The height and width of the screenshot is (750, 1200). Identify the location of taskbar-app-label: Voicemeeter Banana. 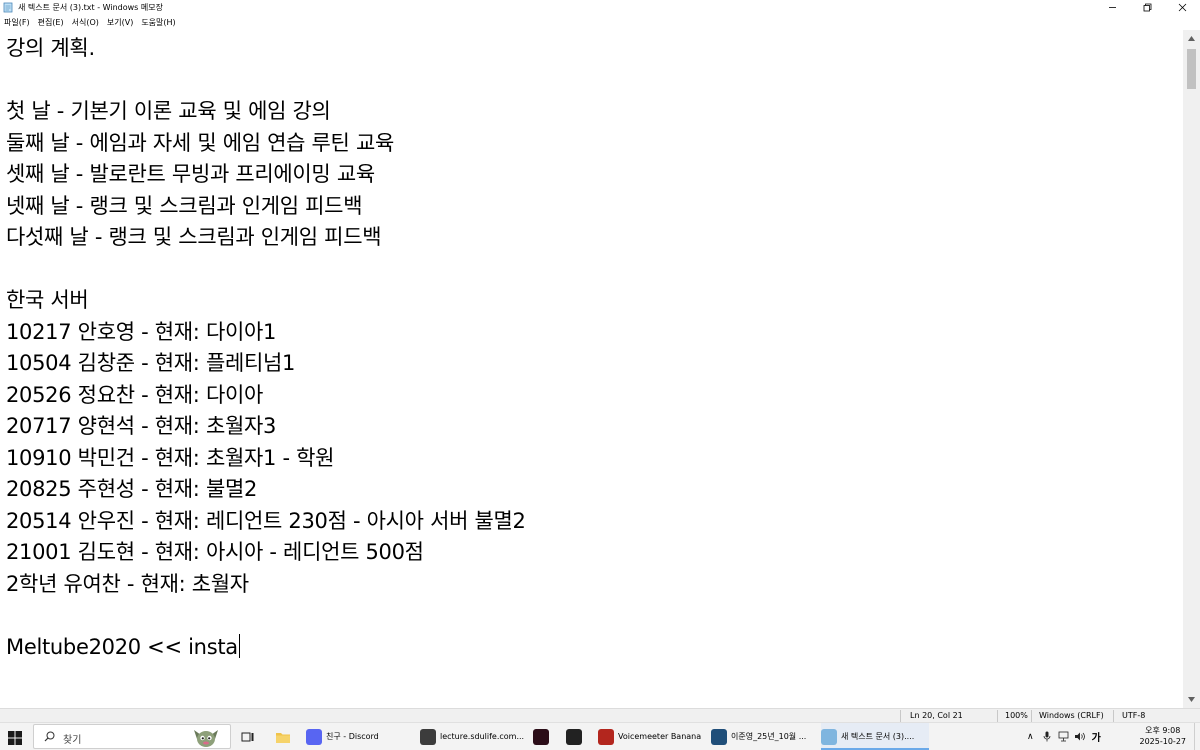
(660, 736).